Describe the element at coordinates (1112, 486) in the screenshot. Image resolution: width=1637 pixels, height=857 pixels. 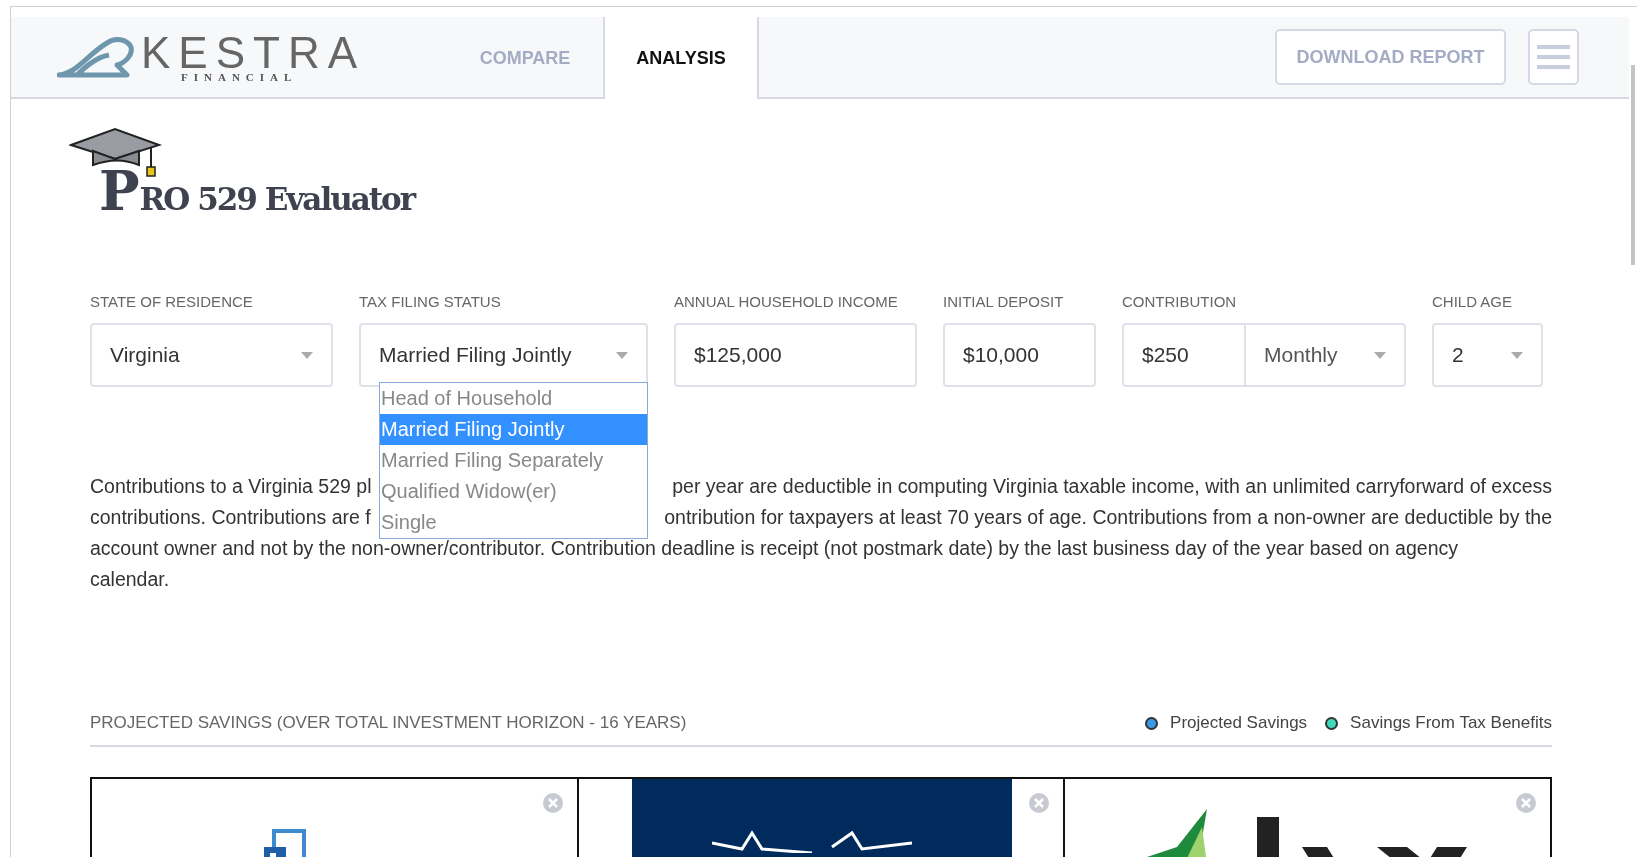
I see `description-text: per year are deductible in computing Virginia taxable income, with an unlimited carryforward of excess` at that location.